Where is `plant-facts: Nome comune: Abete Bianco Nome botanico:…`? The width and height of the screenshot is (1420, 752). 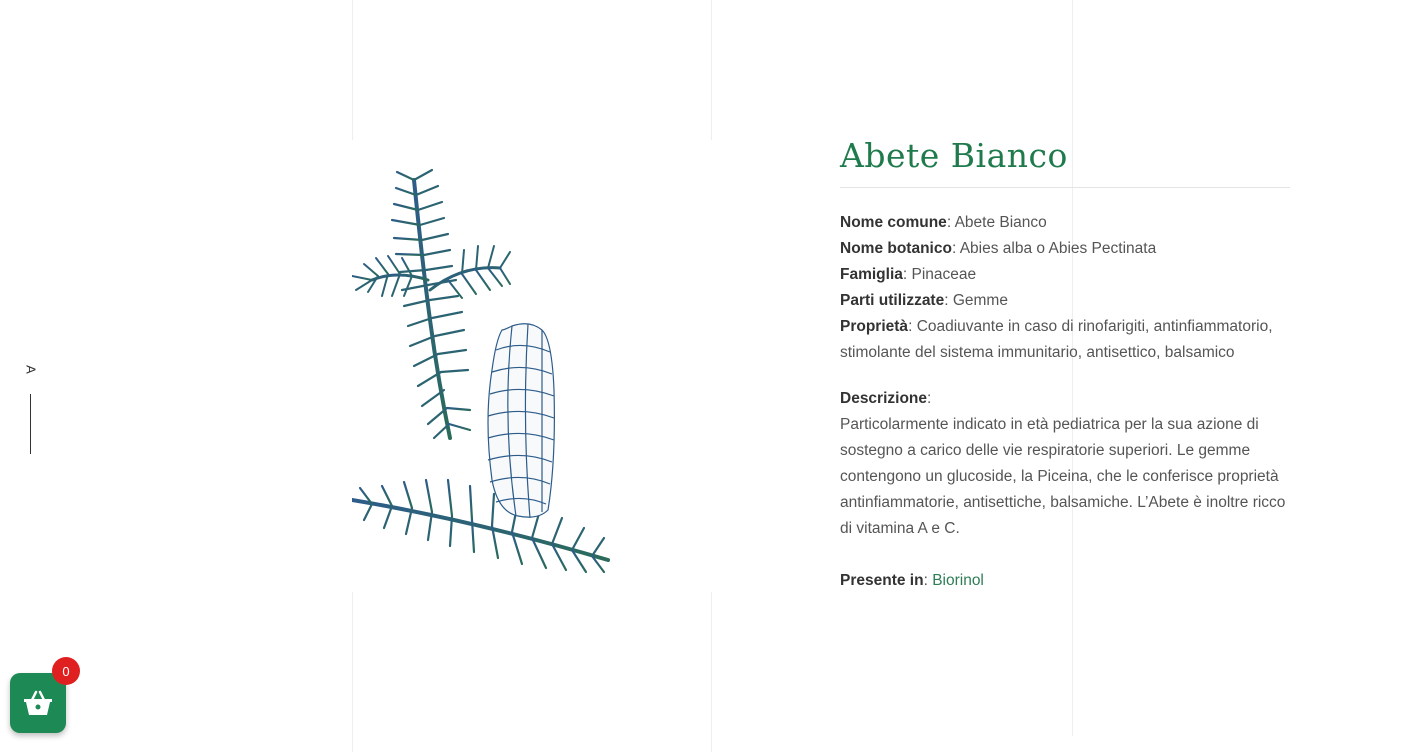
plant-facts: Nome comune: Abete Bianco Nome botanico:… is located at coordinates (1065, 288).